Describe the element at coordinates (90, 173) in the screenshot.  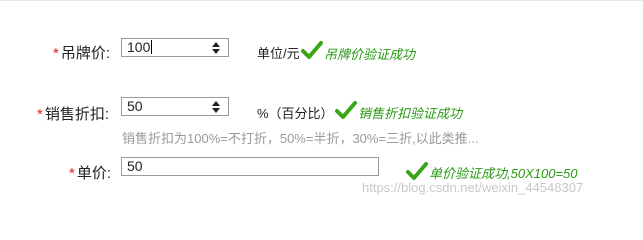
I see `unit-price-label: * 单价:` at that location.